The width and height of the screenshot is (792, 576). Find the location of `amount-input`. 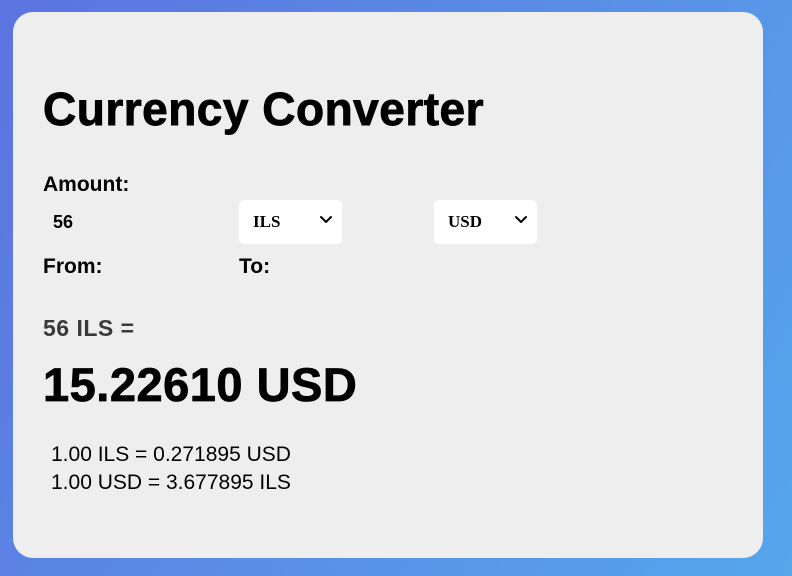

amount-input is located at coordinates (128, 222).